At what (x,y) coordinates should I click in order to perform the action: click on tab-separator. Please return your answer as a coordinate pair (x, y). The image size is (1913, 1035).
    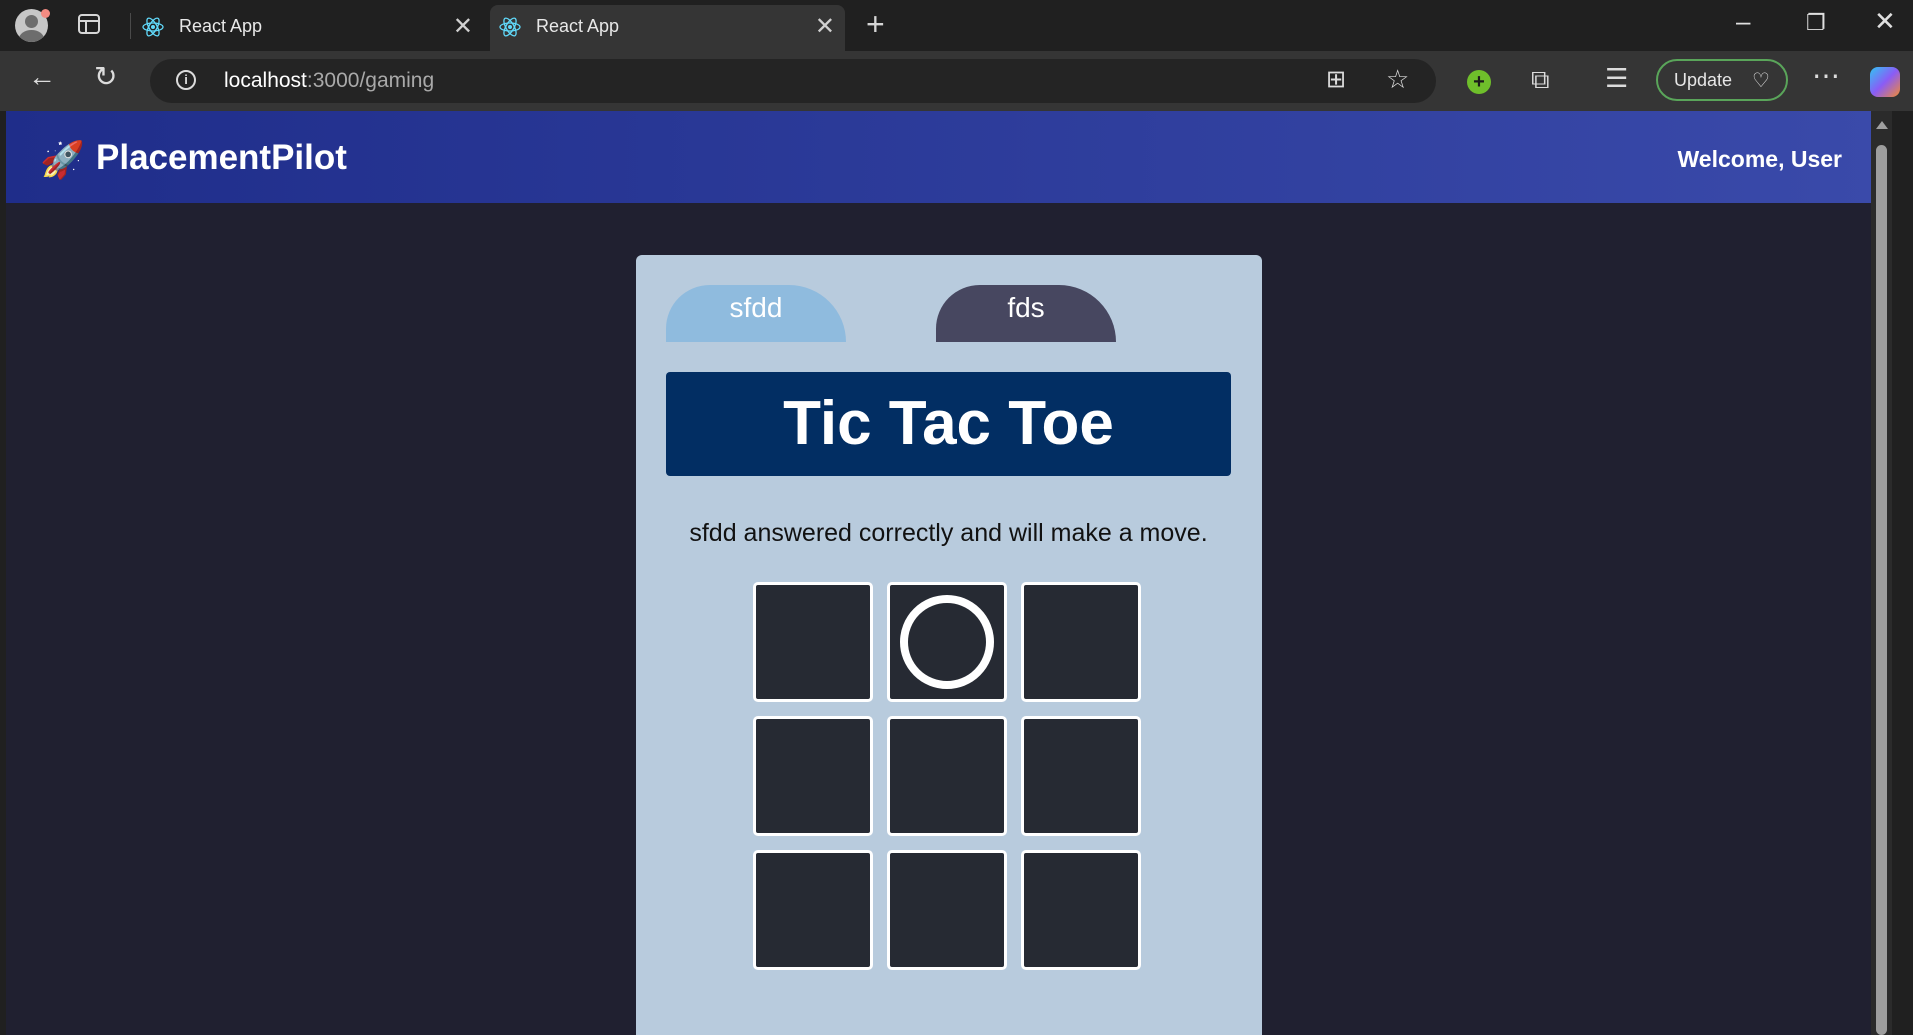
    Looking at the image, I should click on (130, 26).